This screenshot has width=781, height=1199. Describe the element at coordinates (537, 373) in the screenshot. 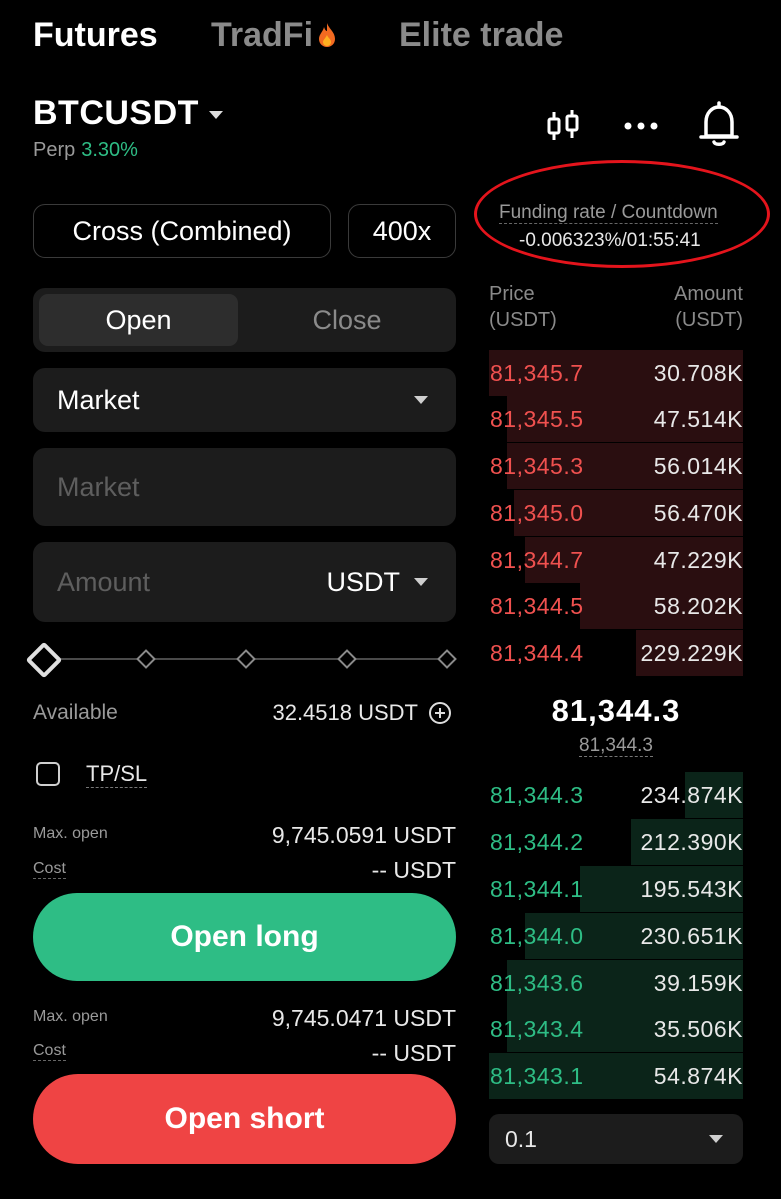

I see `ask-price: 81,345.7` at that location.